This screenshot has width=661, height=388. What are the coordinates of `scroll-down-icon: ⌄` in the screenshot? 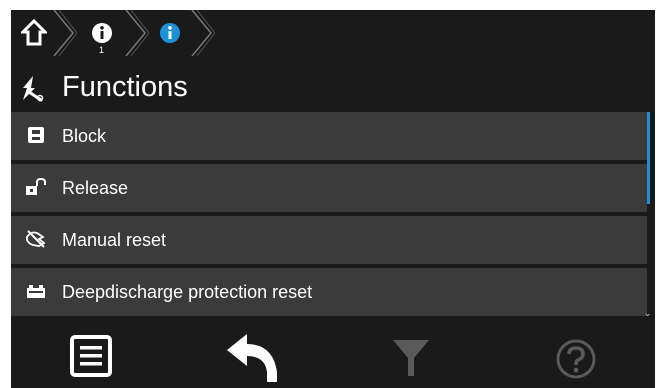 It's located at (648, 313).